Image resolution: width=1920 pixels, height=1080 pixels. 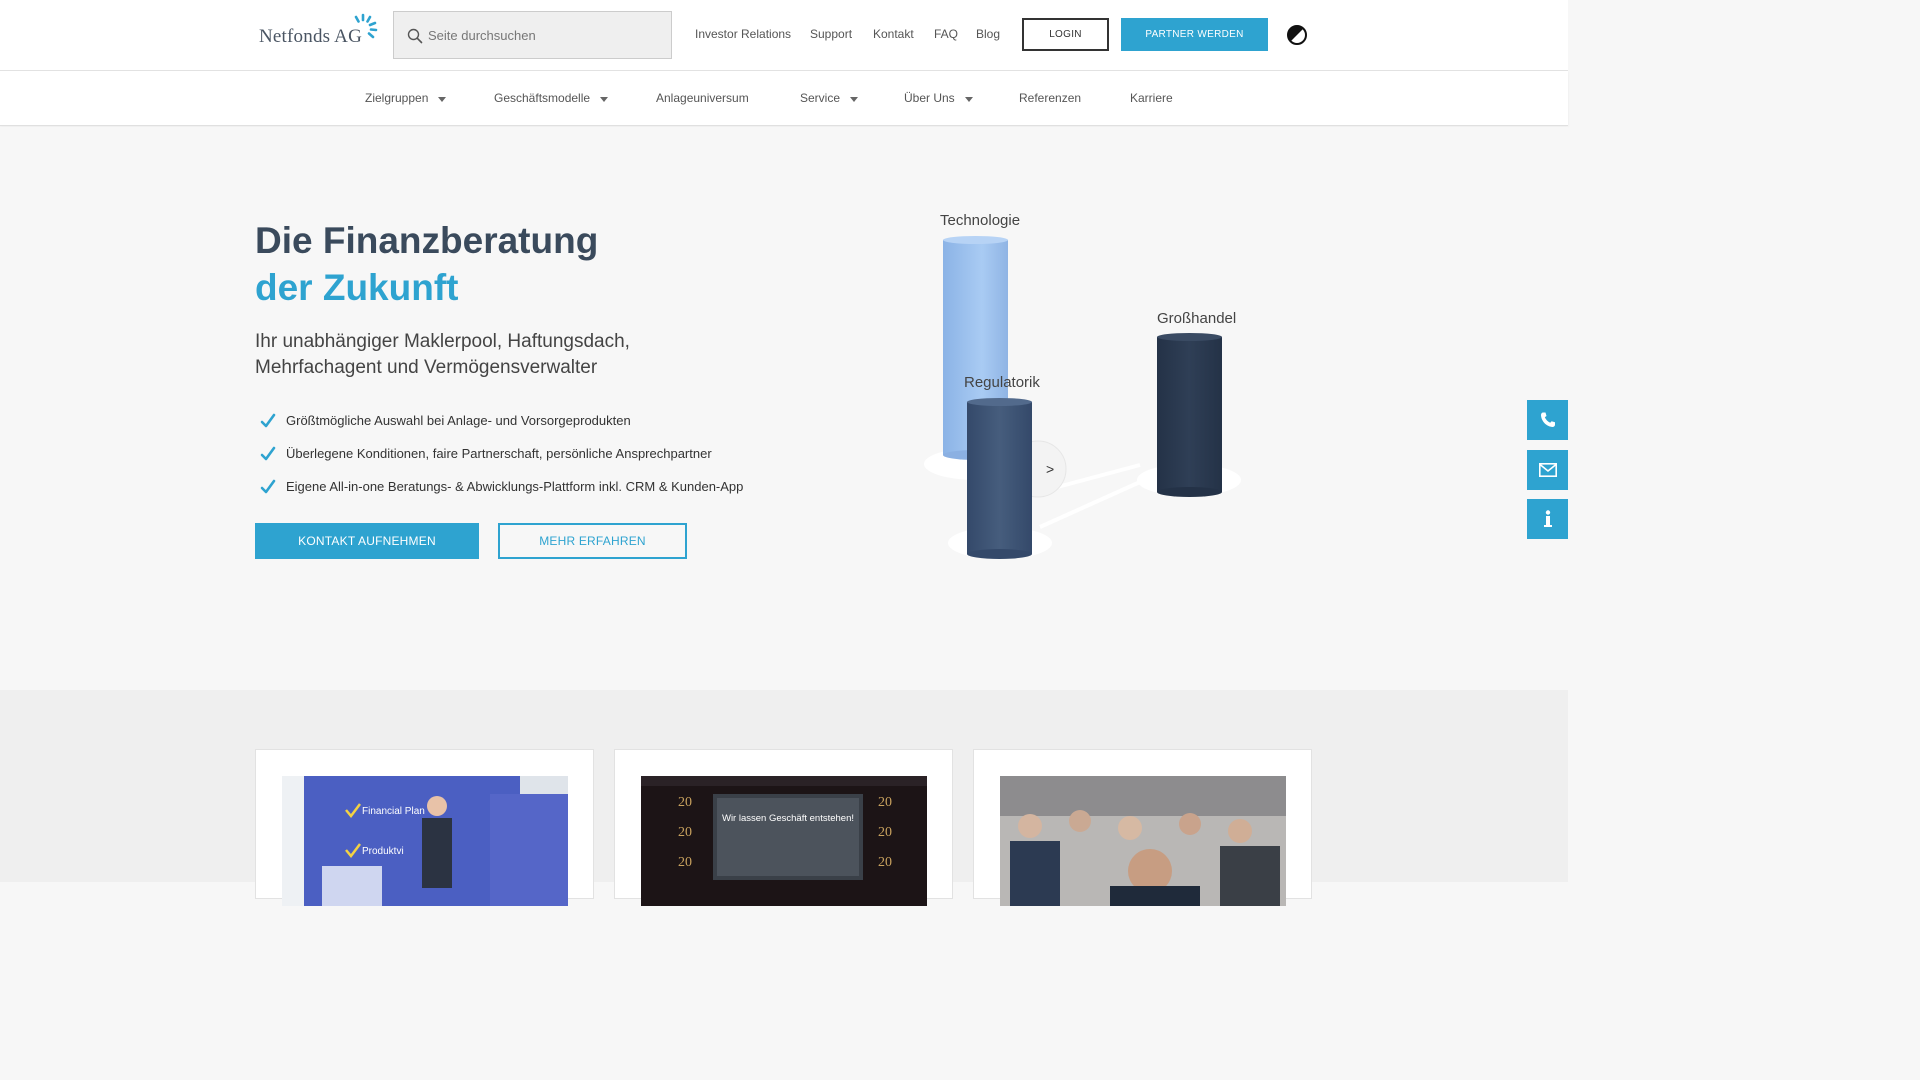 I want to click on info-button, so click(x=1547, y=519).